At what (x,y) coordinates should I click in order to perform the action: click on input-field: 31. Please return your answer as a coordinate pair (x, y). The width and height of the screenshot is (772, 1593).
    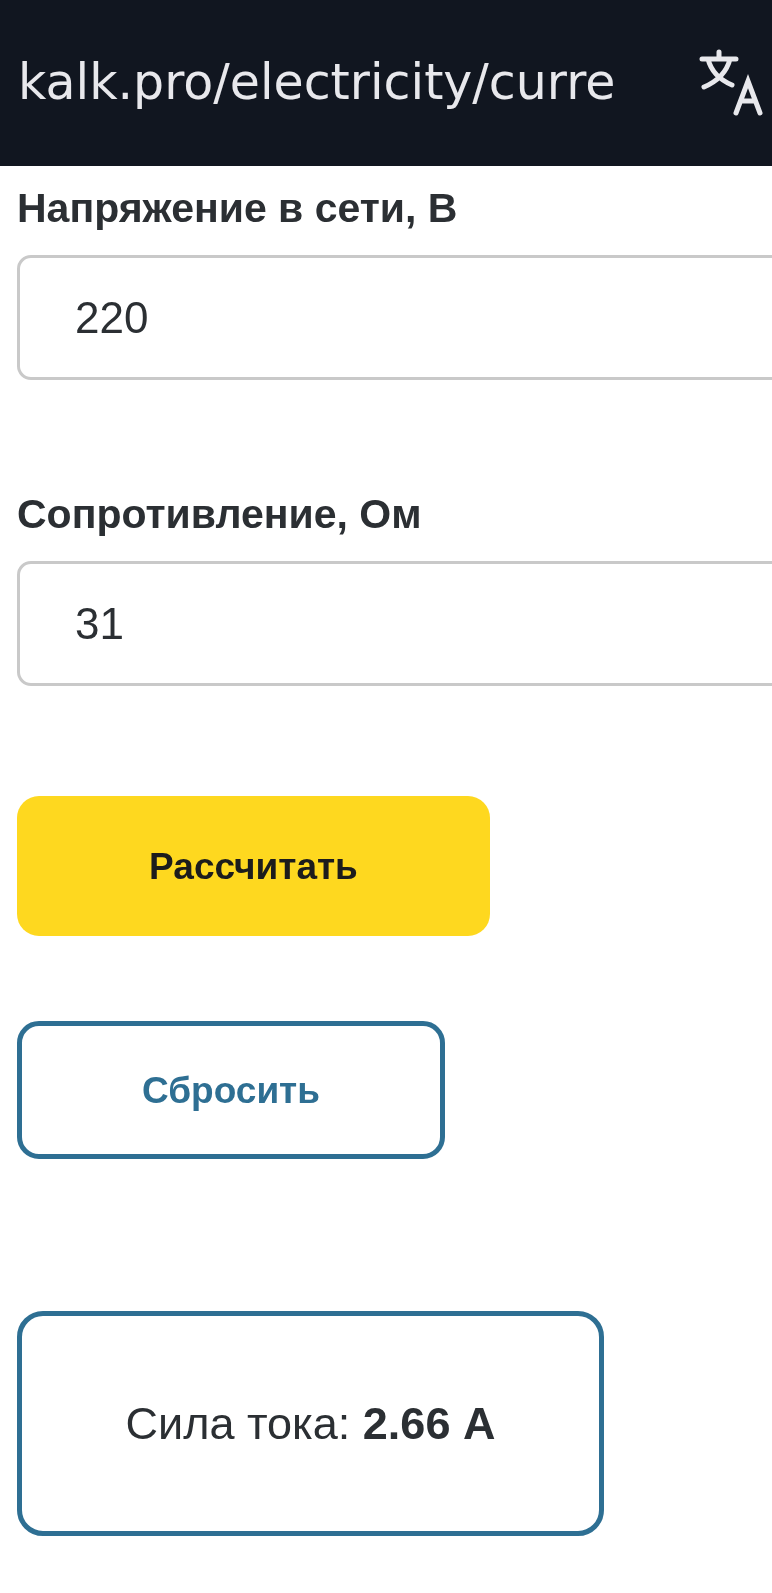
    Looking at the image, I should click on (394, 624).